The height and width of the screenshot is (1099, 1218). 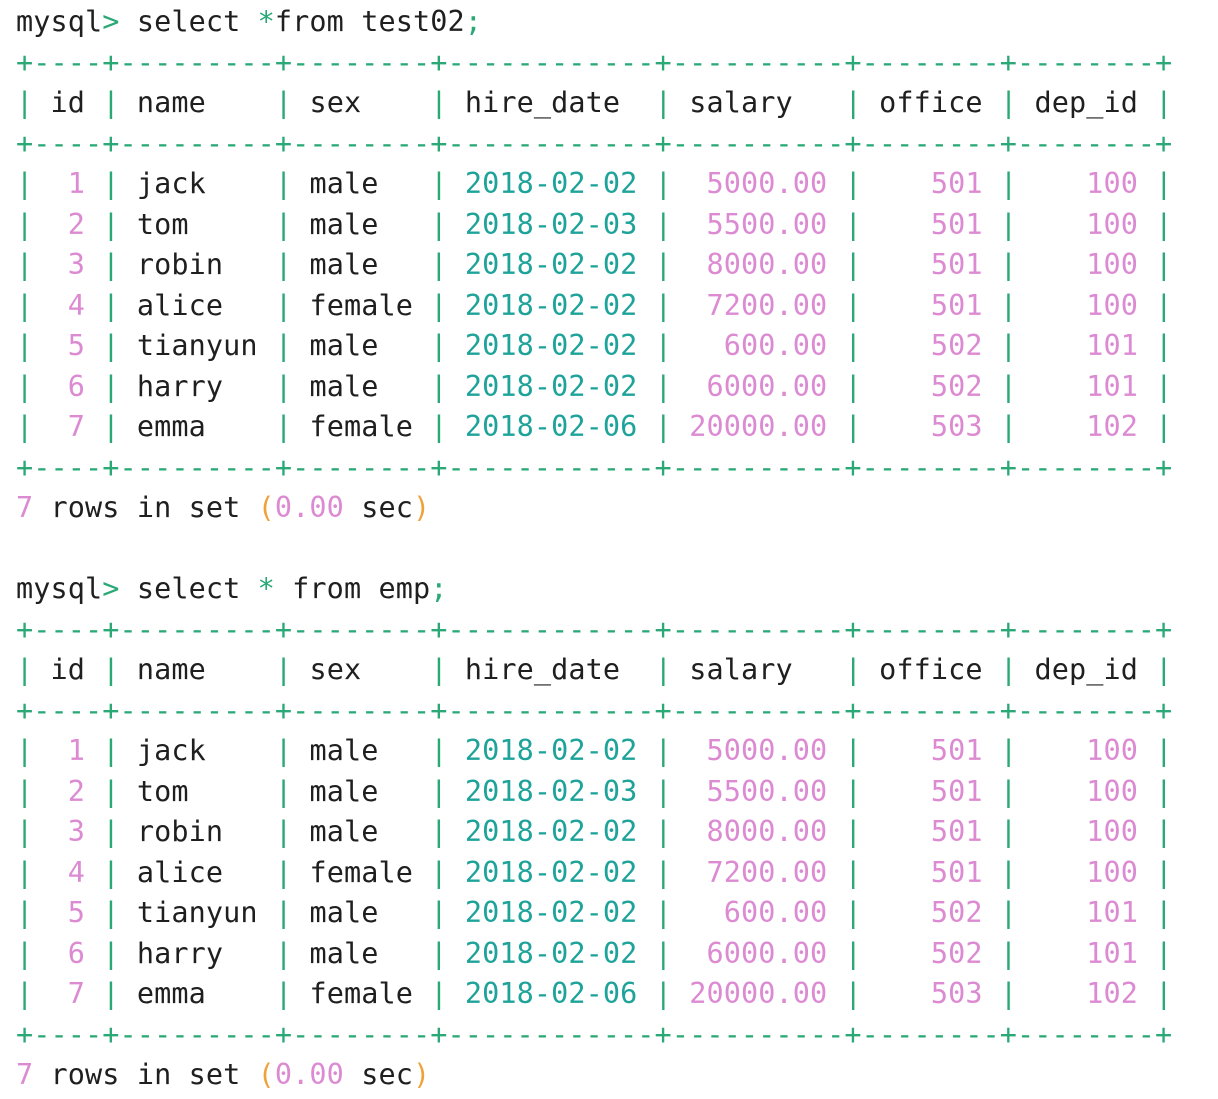 What do you see at coordinates (767, 264) in the screenshot?
I see `cell-salary: 8000.00` at bounding box center [767, 264].